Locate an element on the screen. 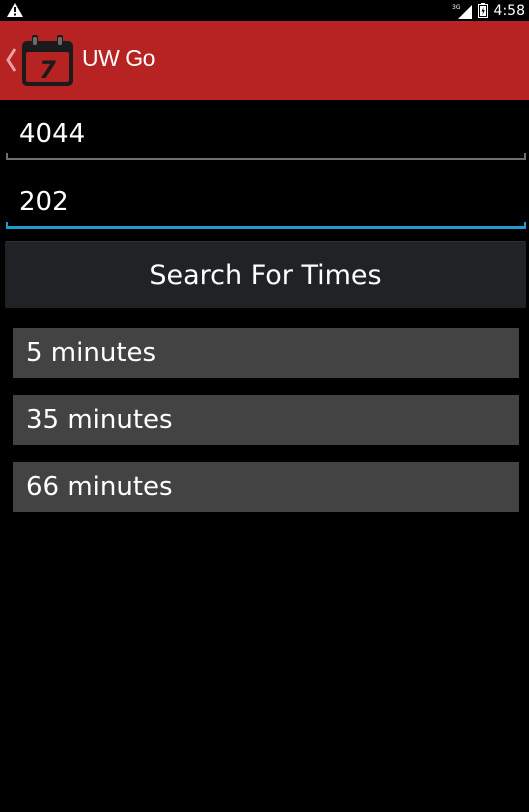 Image resolution: width=529 pixels, height=812 pixels. first-number-input is located at coordinates (266, 134).